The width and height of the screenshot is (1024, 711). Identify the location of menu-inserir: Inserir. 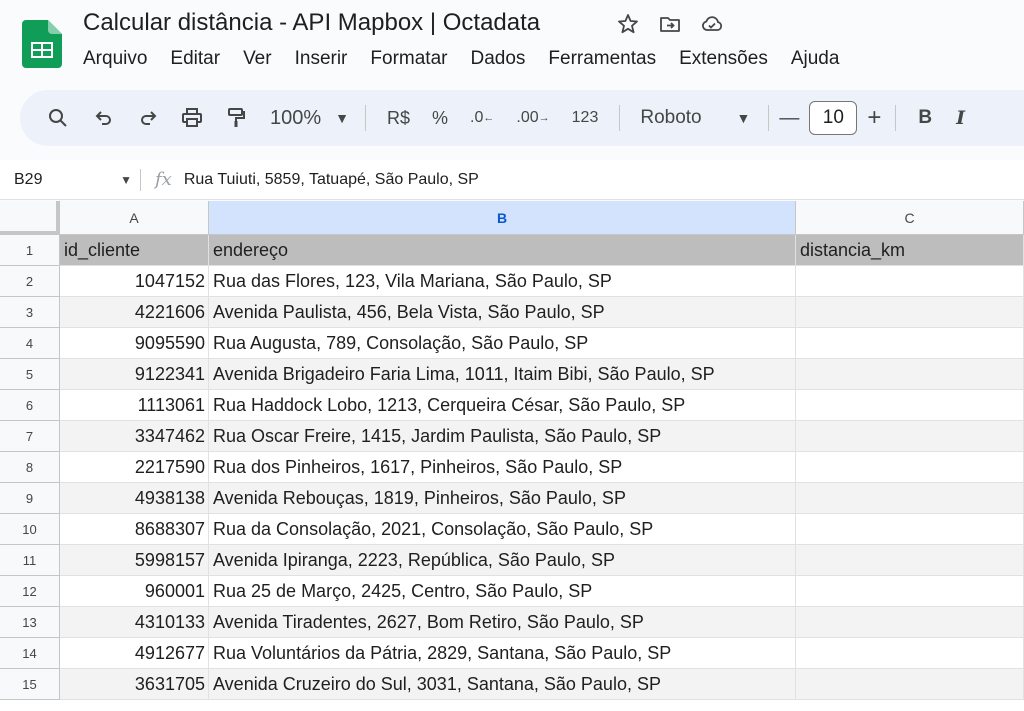
(321, 59).